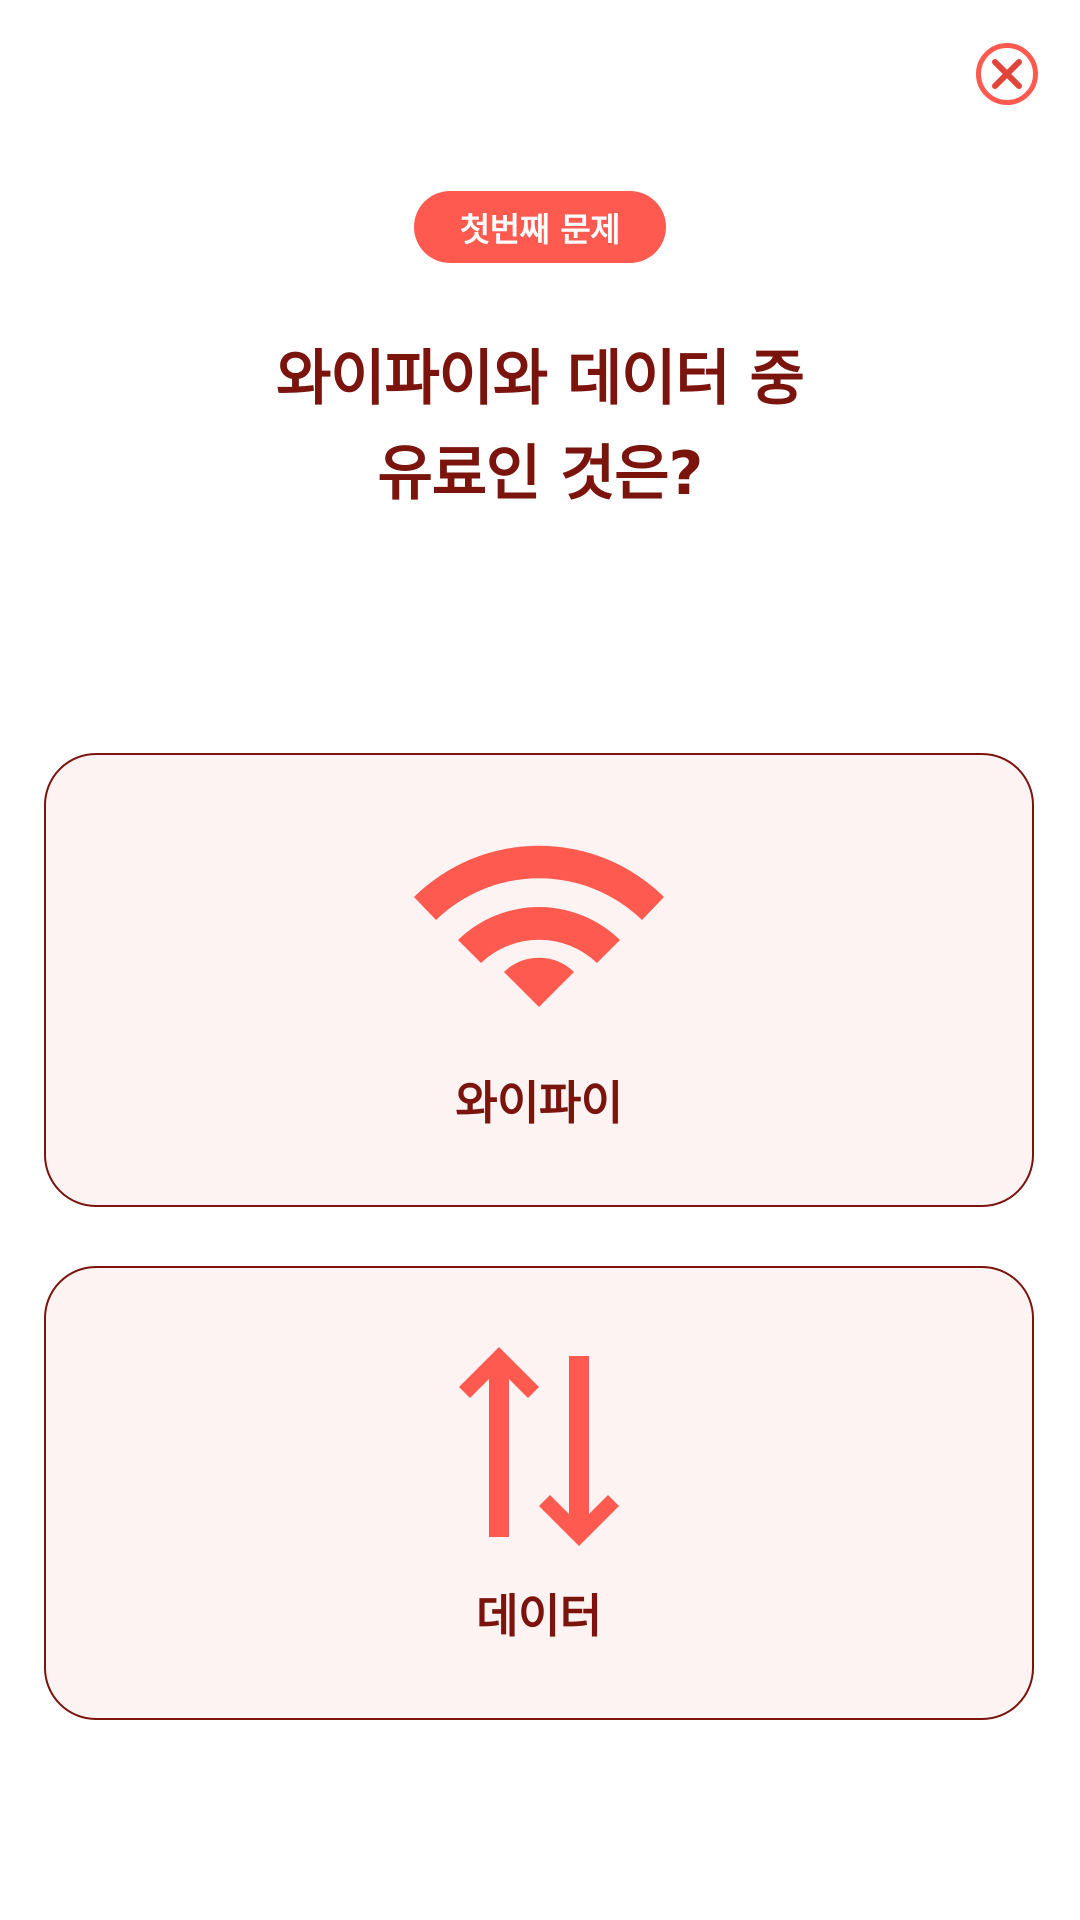 This screenshot has width=1080, height=1920. What do you see at coordinates (540, 227) in the screenshot?
I see `question-number-badge: 첫번째 문제` at bounding box center [540, 227].